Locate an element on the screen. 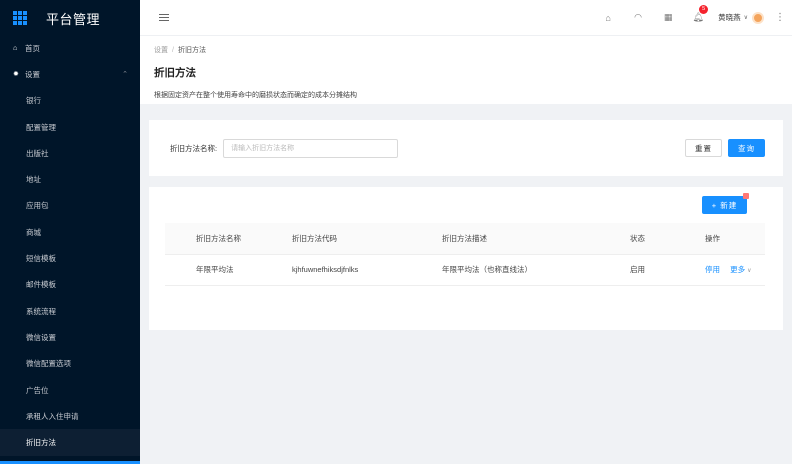 The width and height of the screenshot is (792, 464). cell-status: 启用 is located at coordinates (667, 270).